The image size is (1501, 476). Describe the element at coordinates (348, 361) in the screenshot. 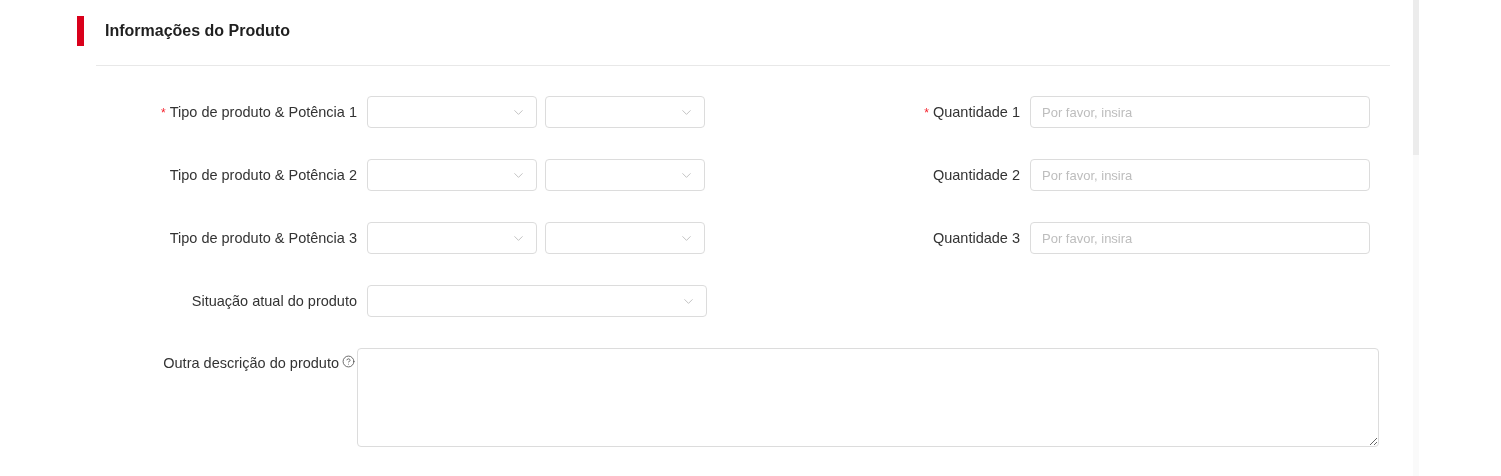

I see `help-icon` at that location.